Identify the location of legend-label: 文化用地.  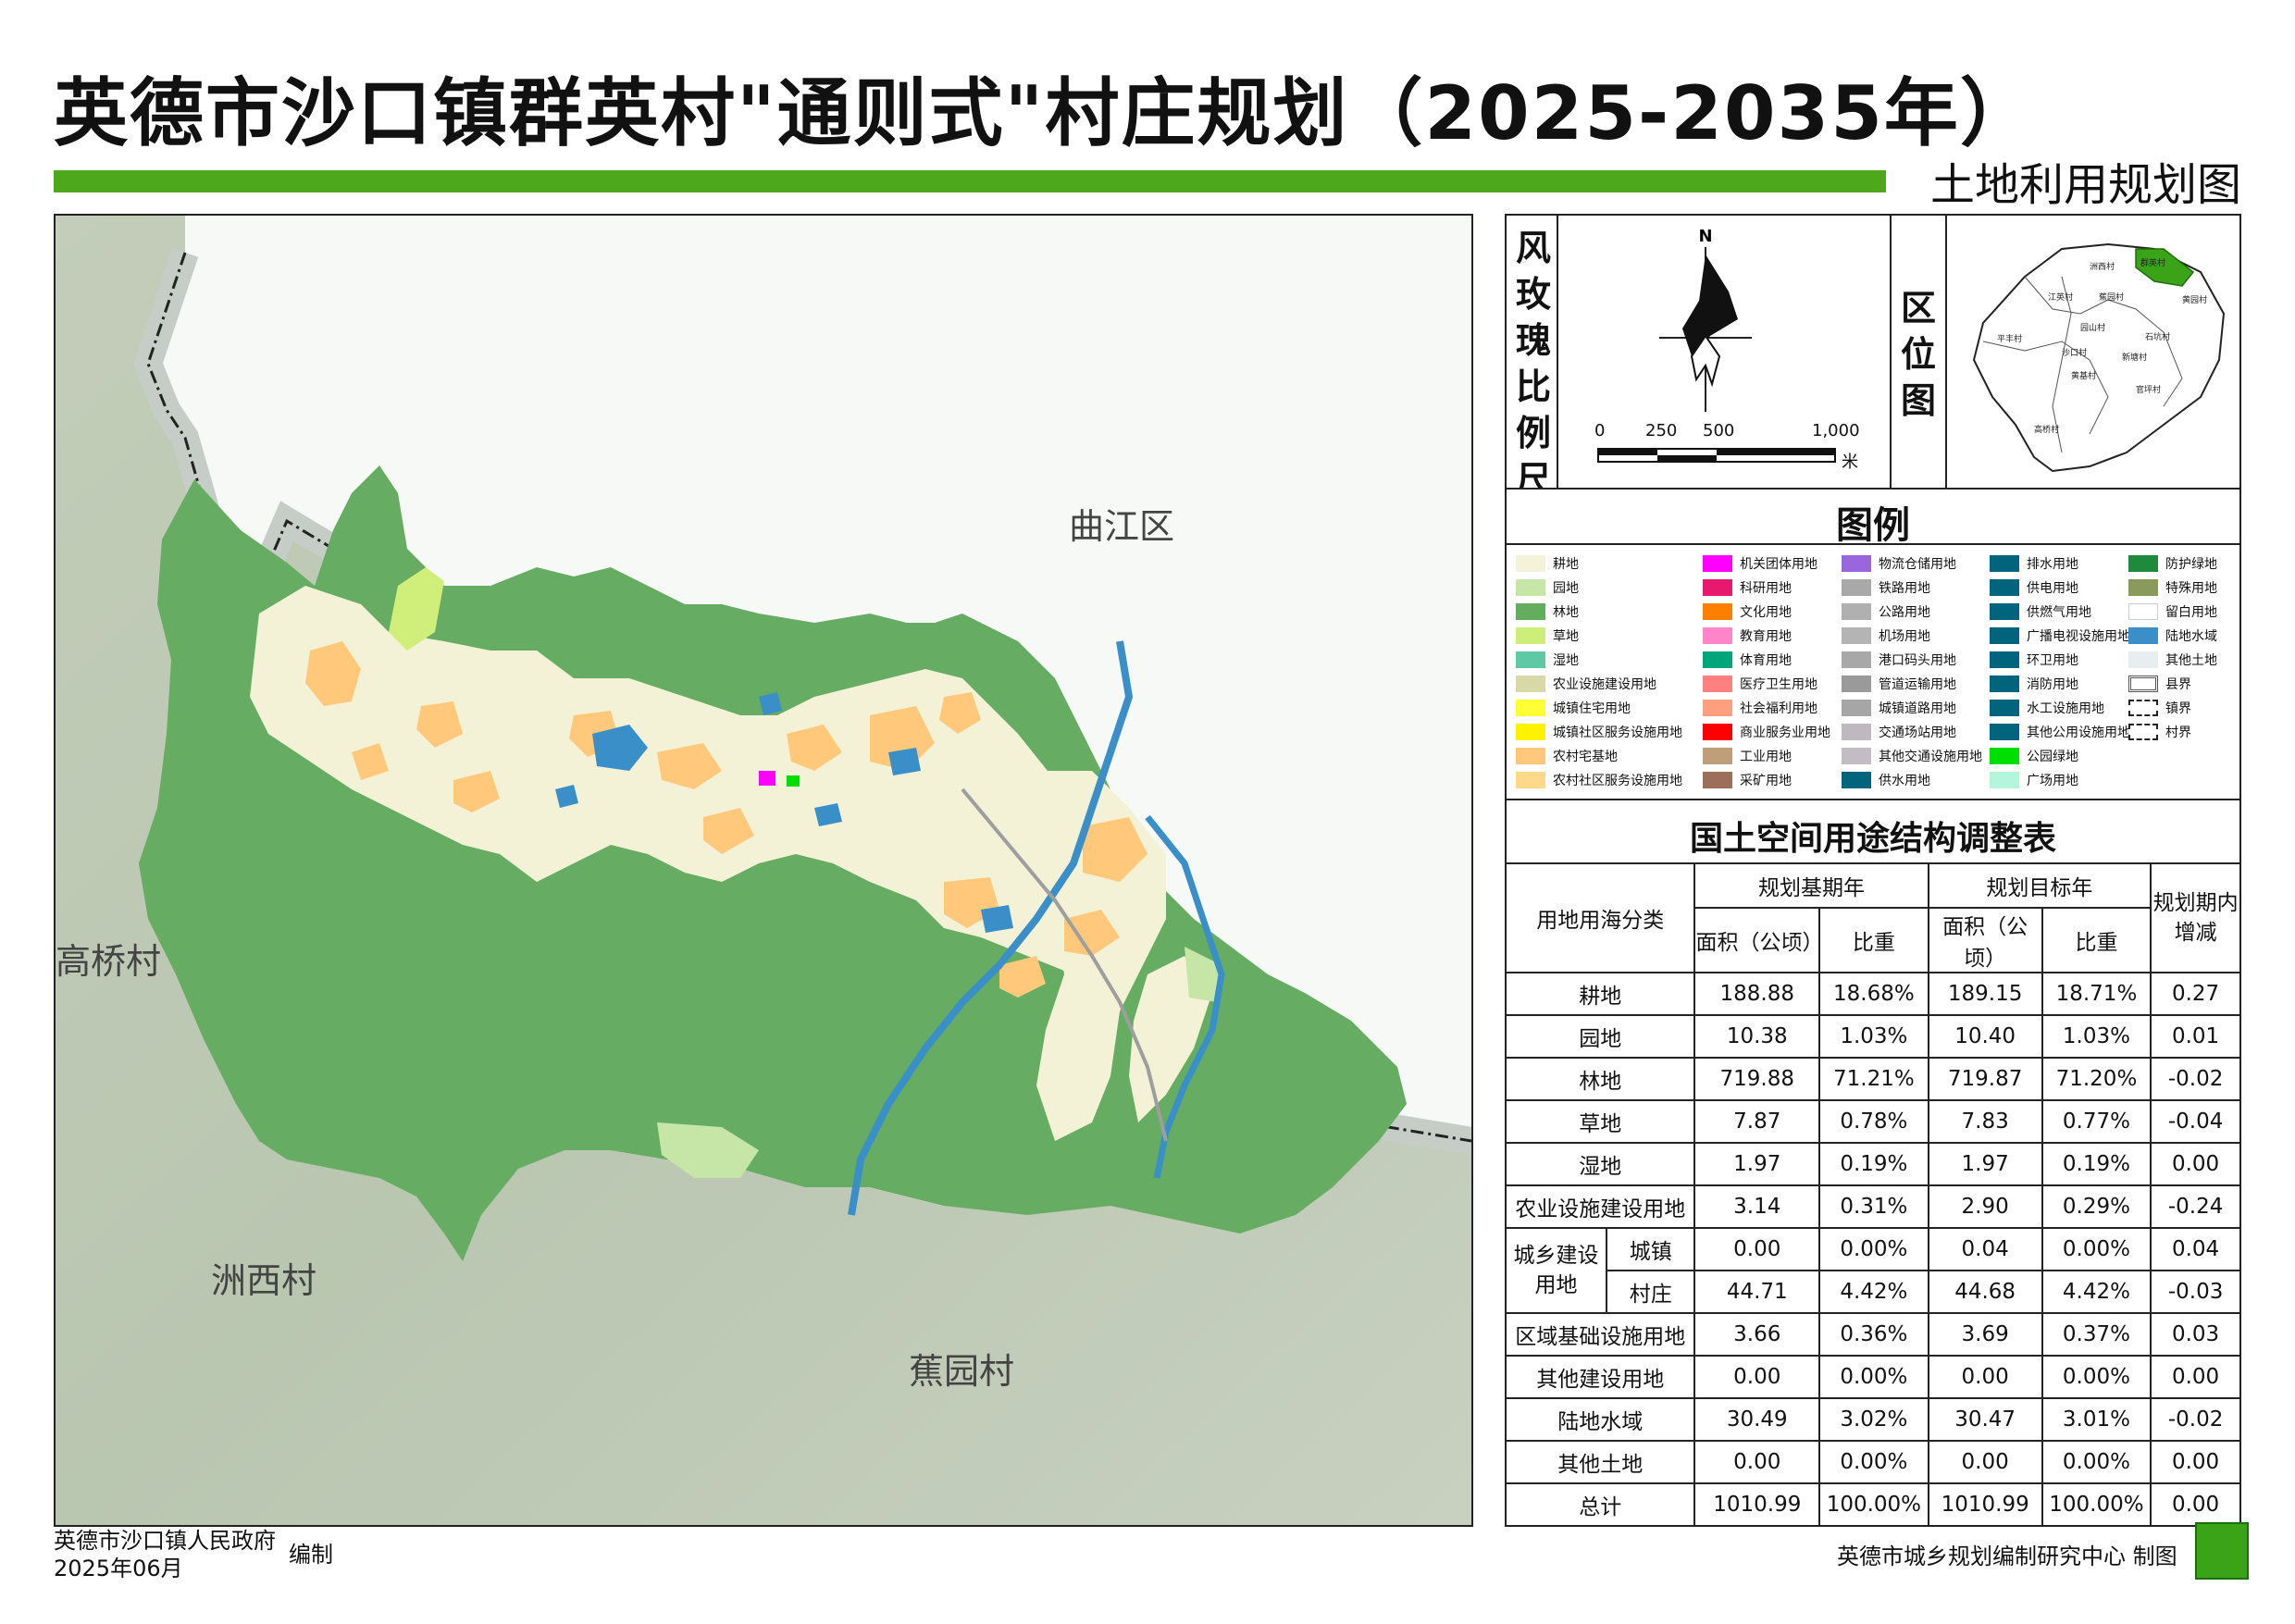
(1766, 612).